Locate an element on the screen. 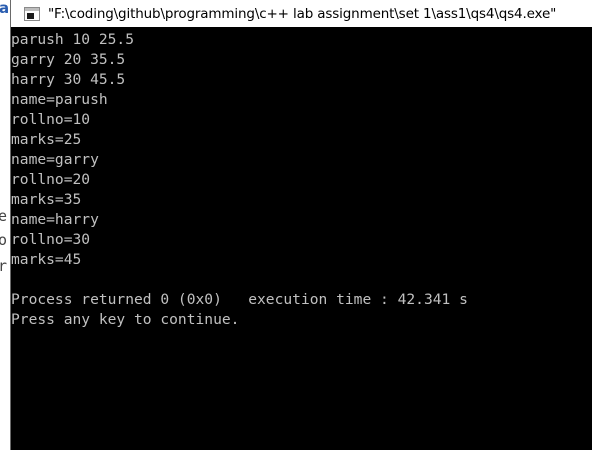 The height and width of the screenshot is (450, 592). background-editor-window: a e o r is located at coordinates (5, 225).